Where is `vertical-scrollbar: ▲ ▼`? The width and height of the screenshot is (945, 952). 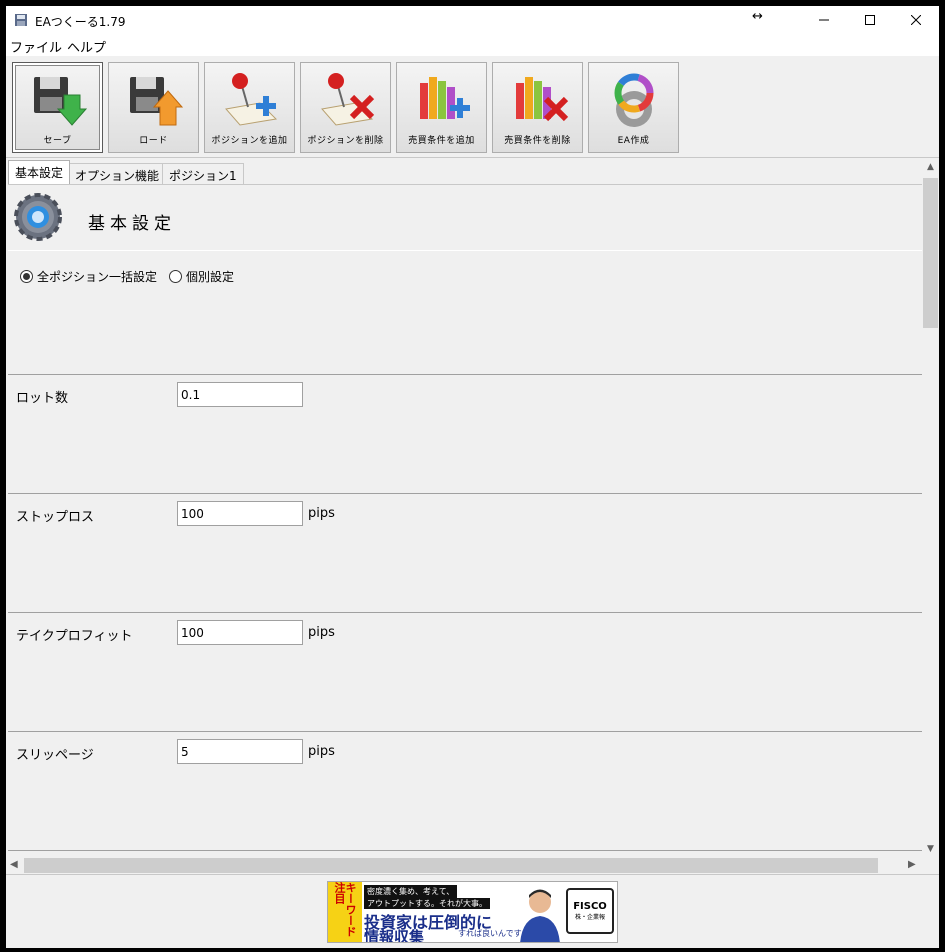
vertical-scrollbar: ▲ ▼ is located at coordinates (930, 508).